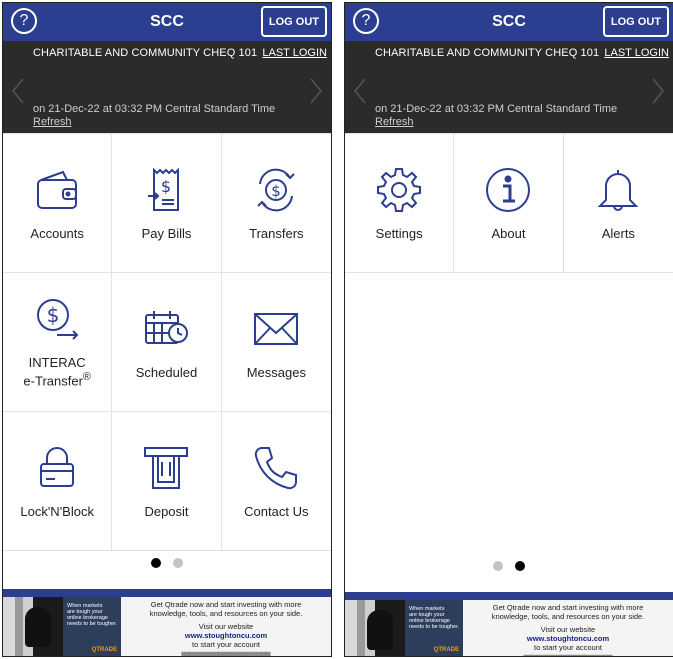 The image size is (673, 659). What do you see at coordinates (57, 233) in the screenshot?
I see `tile-label: Accounts` at bounding box center [57, 233].